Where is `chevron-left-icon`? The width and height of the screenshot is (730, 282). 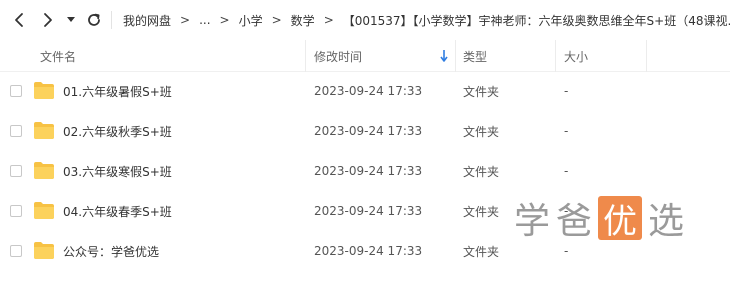 chevron-left-icon is located at coordinates (19, 20).